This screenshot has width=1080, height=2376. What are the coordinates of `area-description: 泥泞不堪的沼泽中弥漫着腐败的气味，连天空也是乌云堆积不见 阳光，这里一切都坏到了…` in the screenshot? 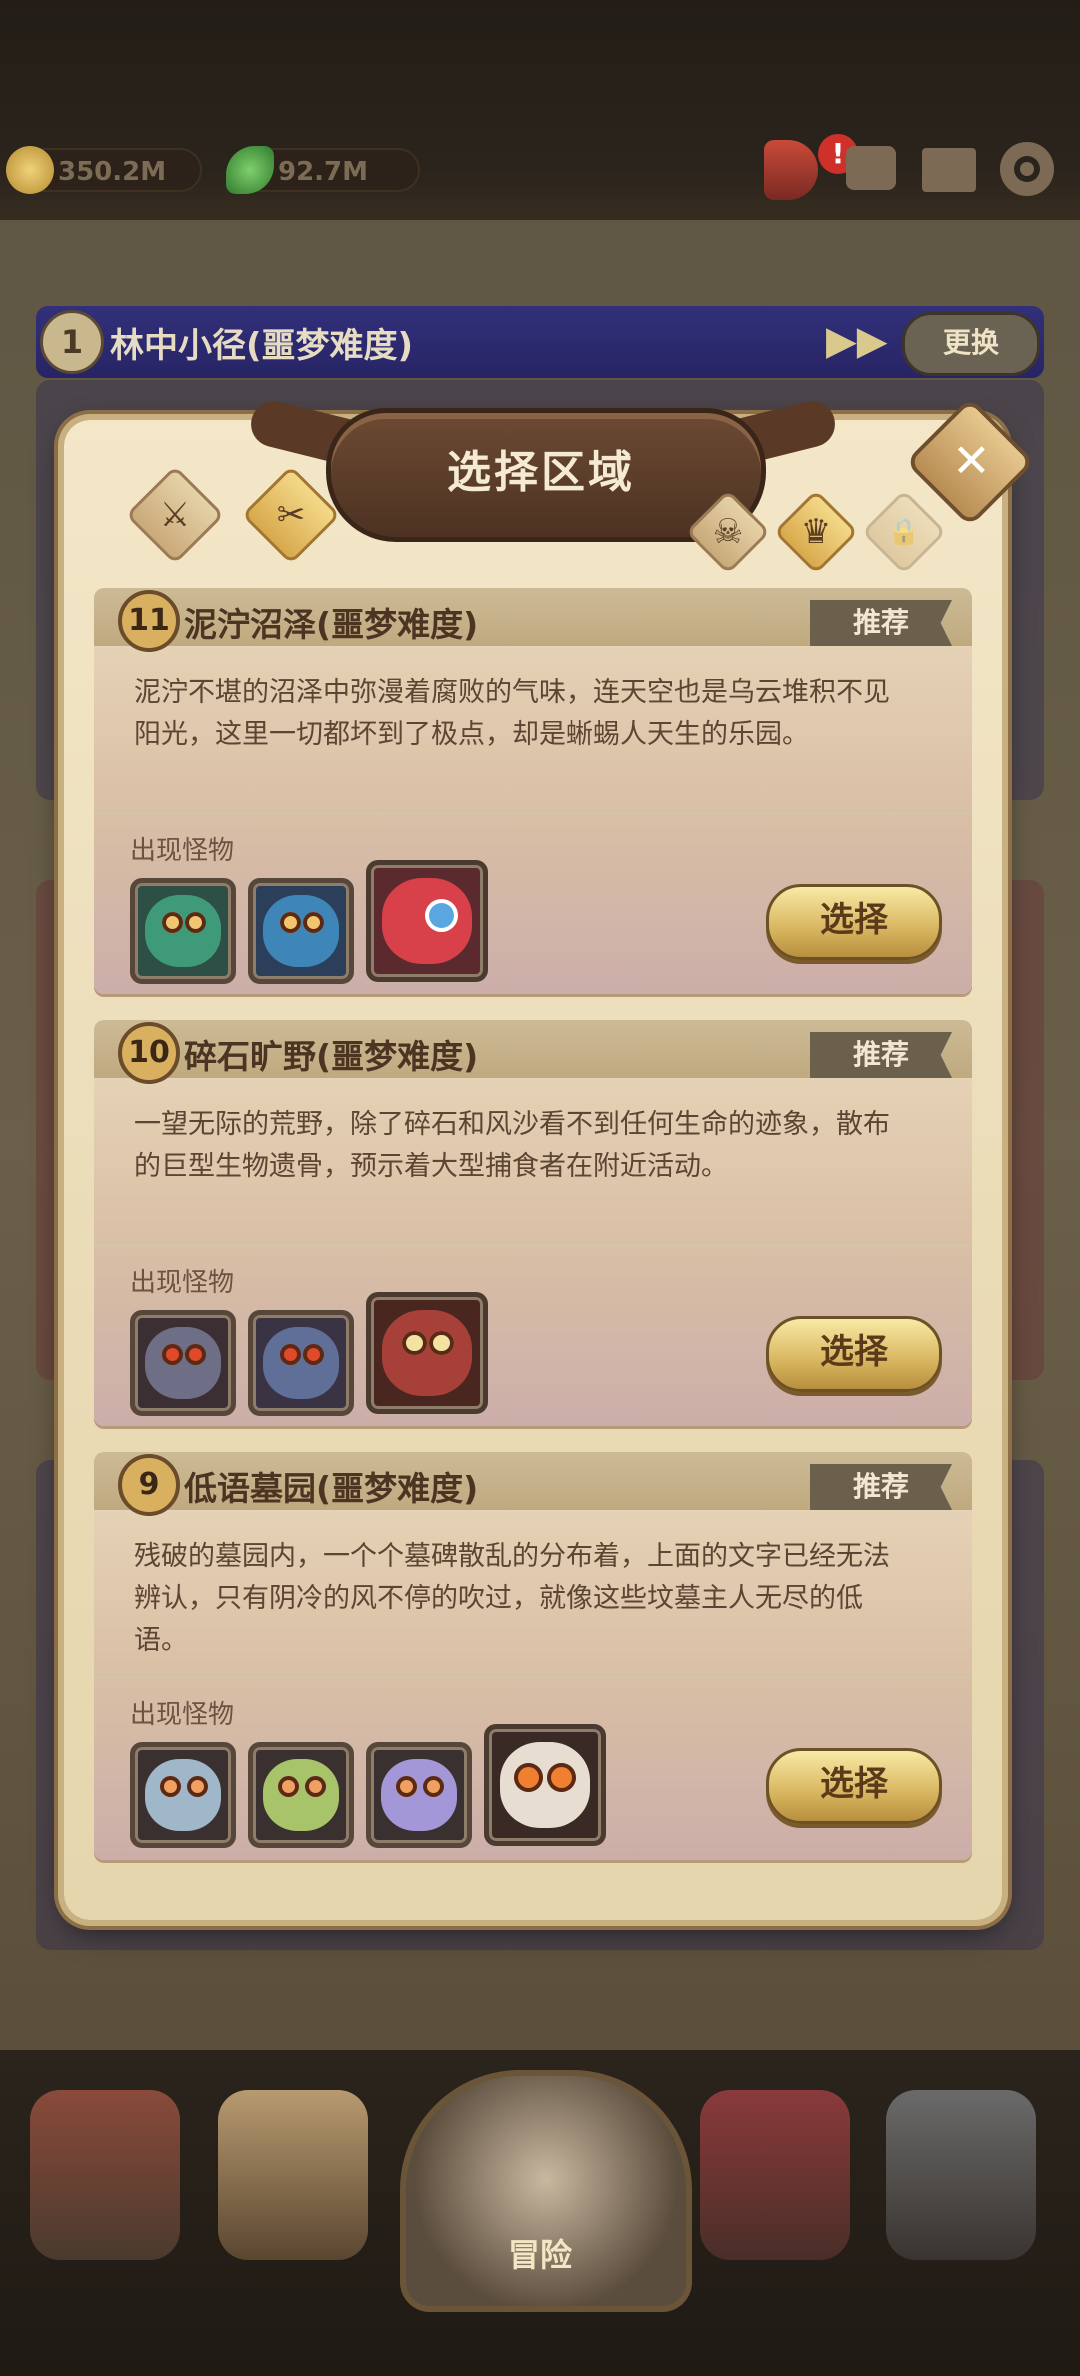 It's located at (544, 714).